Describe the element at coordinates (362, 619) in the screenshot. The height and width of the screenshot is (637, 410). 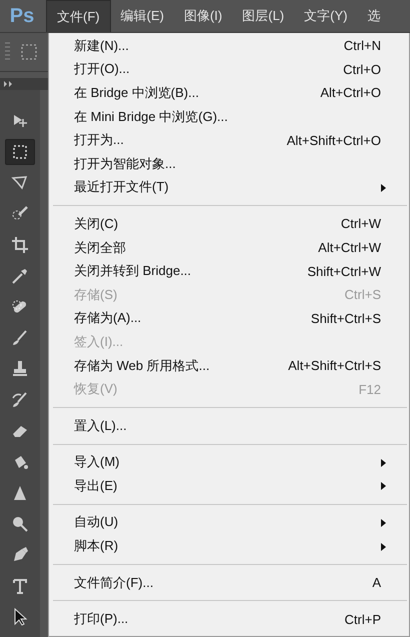
I see `shortcut-label: Ctrl+P` at that location.